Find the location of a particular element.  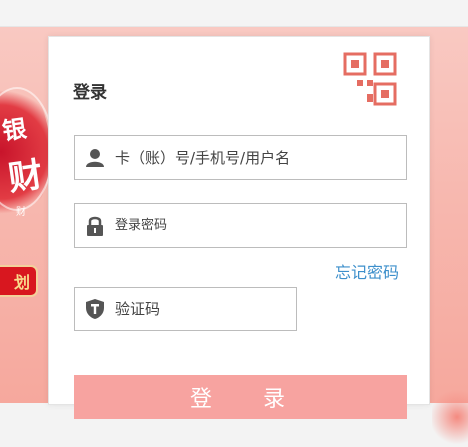

banner-plan-badge: 划 is located at coordinates (19, 281).